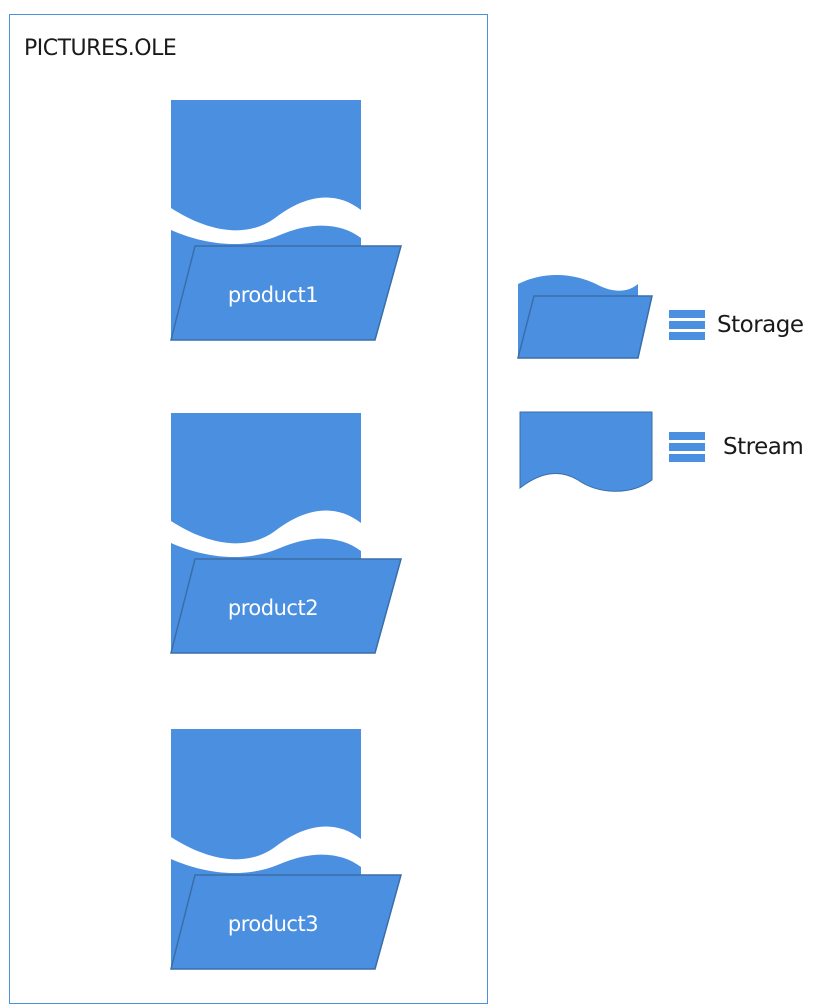  Describe the element at coordinates (667, 451) in the screenshot. I see `legend-stream: Stream` at that location.